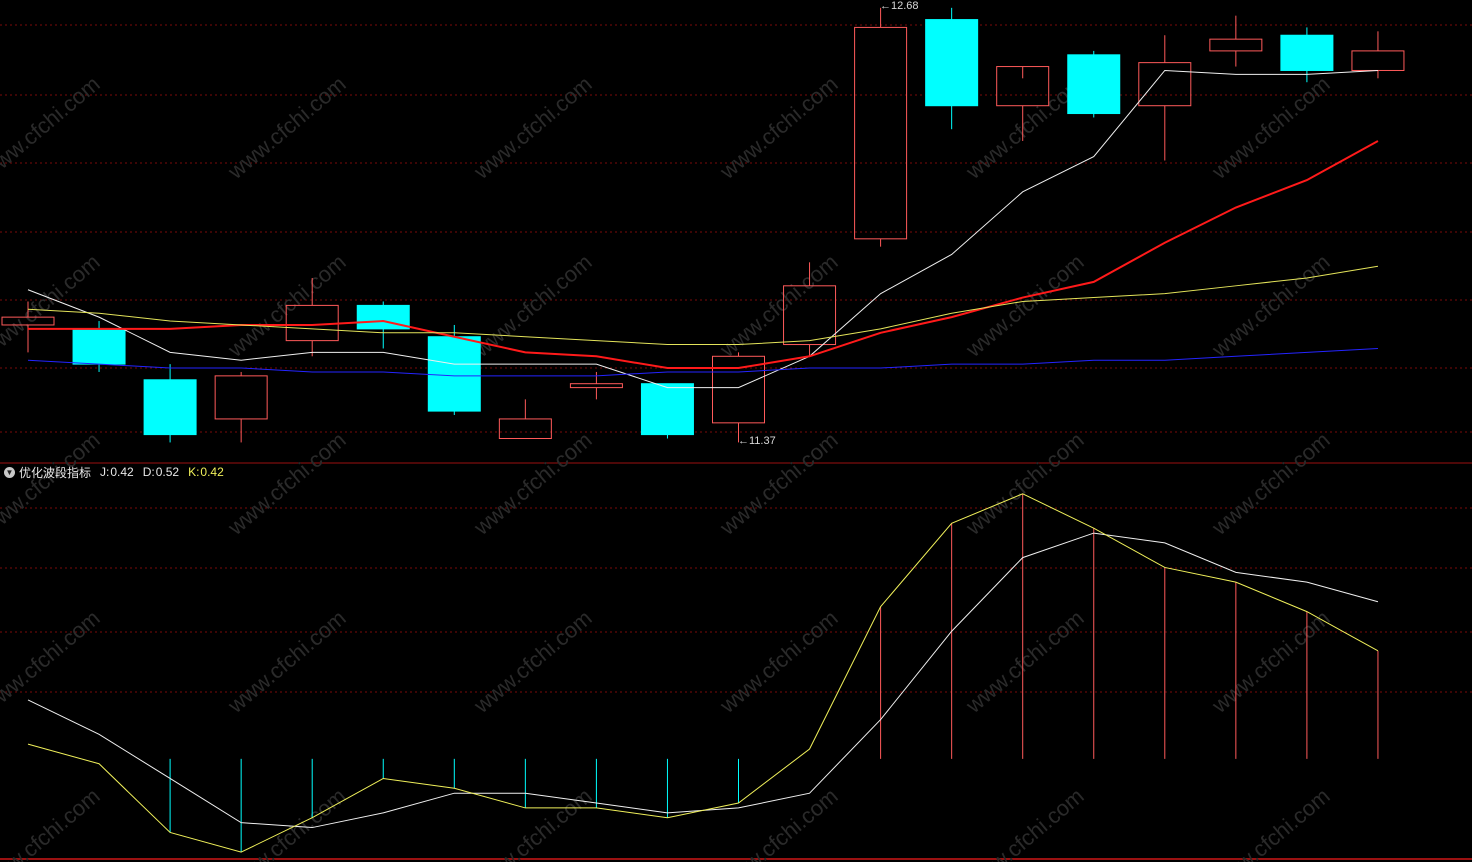 This screenshot has height=862, width=1472. Describe the element at coordinates (757, 441) in the screenshot. I see `low-price-label: ←11.37` at that location.